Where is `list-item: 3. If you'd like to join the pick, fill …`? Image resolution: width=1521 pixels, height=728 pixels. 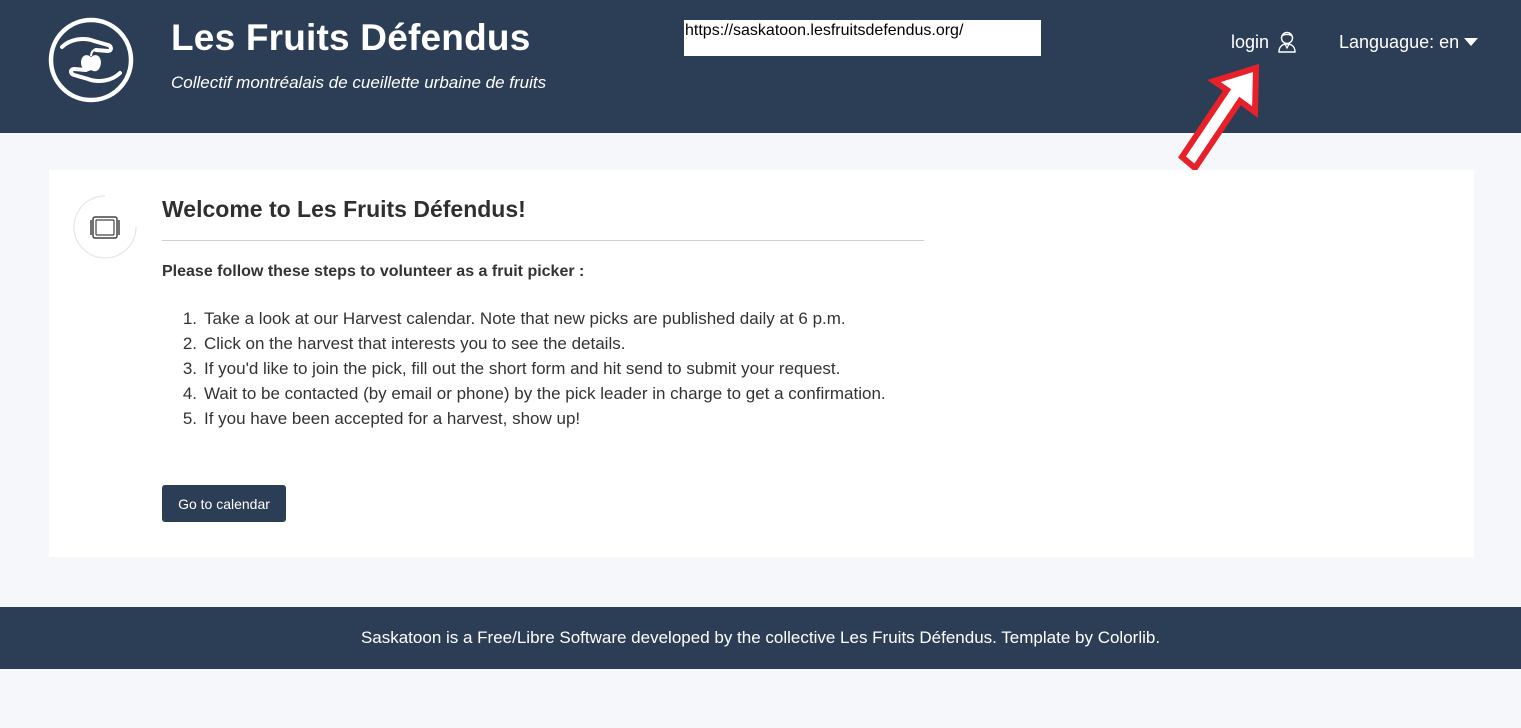
list-item: 3. If you'd like to join the pick, fill … is located at coordinates (524, 368).